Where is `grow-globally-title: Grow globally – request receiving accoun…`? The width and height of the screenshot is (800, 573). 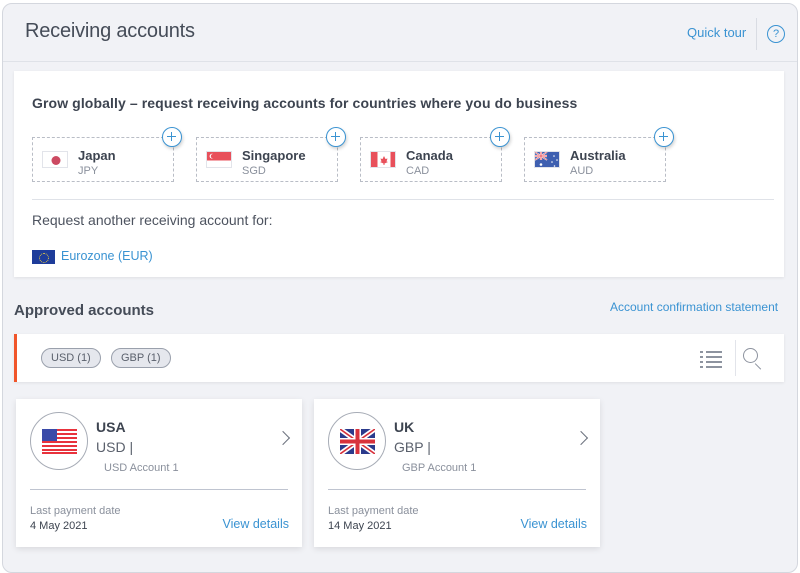 grow-globally-title: Grow globally – request receiving accoun… is located at coordinates (305, 103).